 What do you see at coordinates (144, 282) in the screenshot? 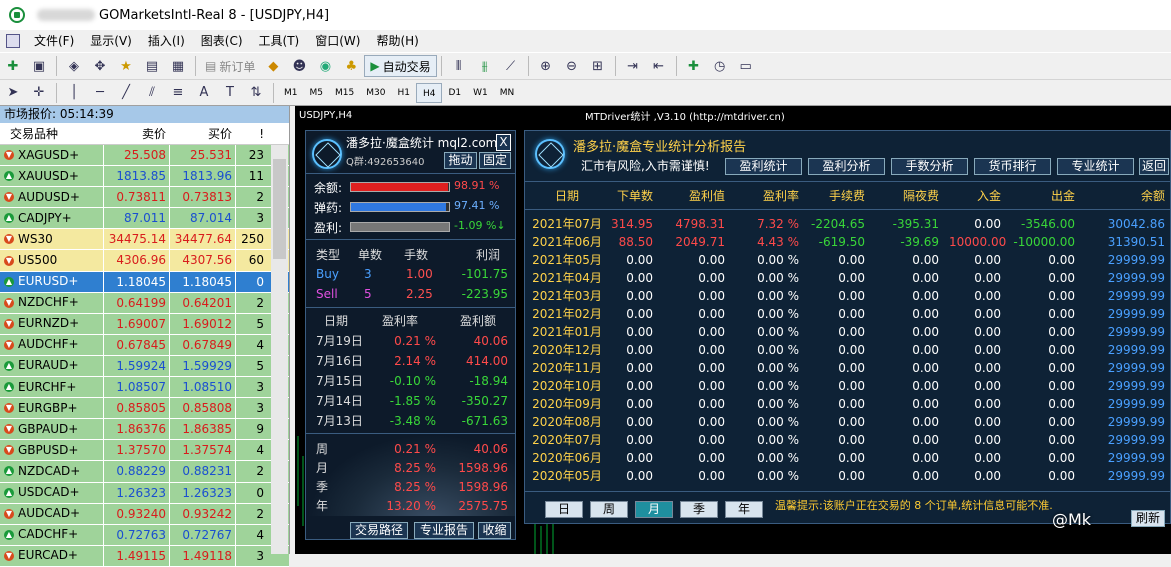
I see `market-watch-row: ▲ EURUSD+ 1.18045 1.18045 0` at bounding box center [144, 282].